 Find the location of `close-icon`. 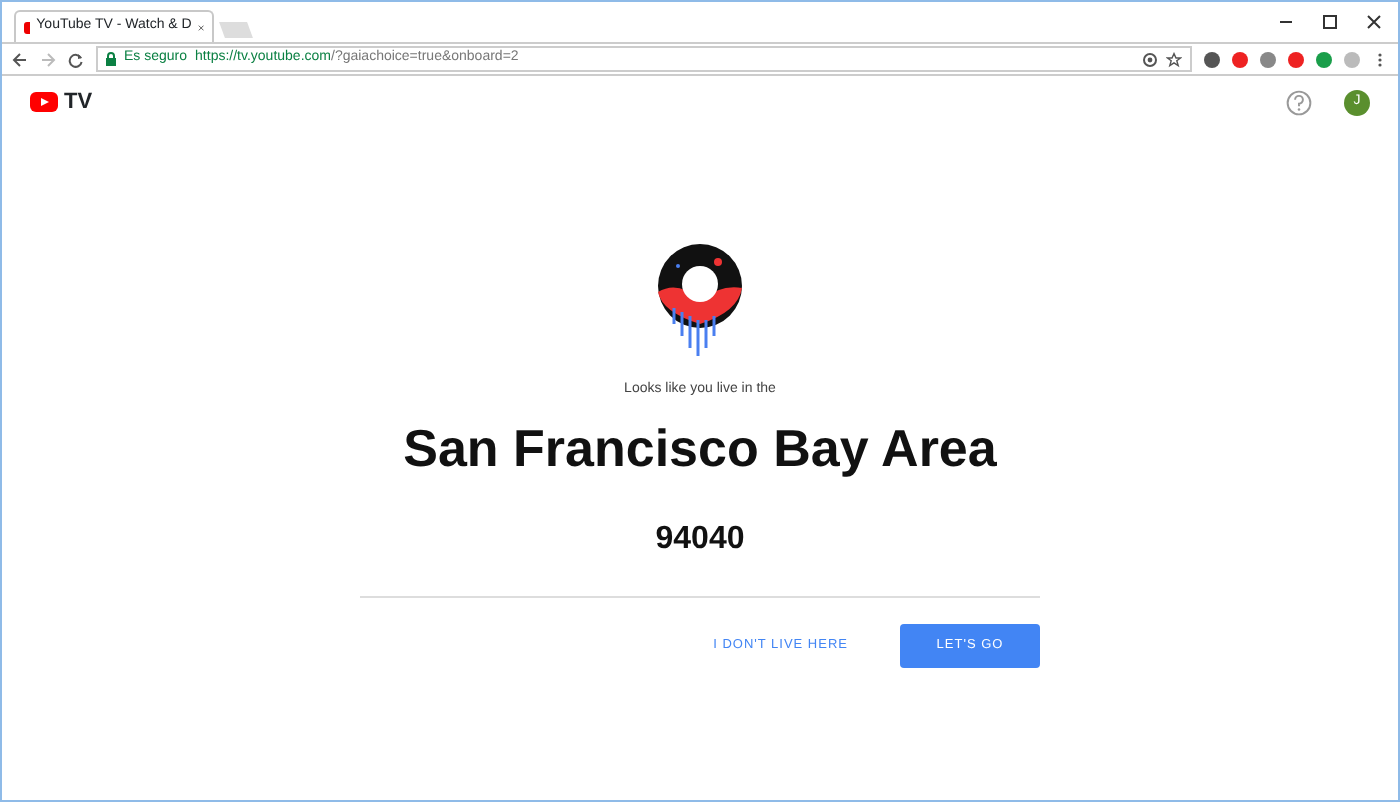

close-icon is located at coordinates (1374, 22).